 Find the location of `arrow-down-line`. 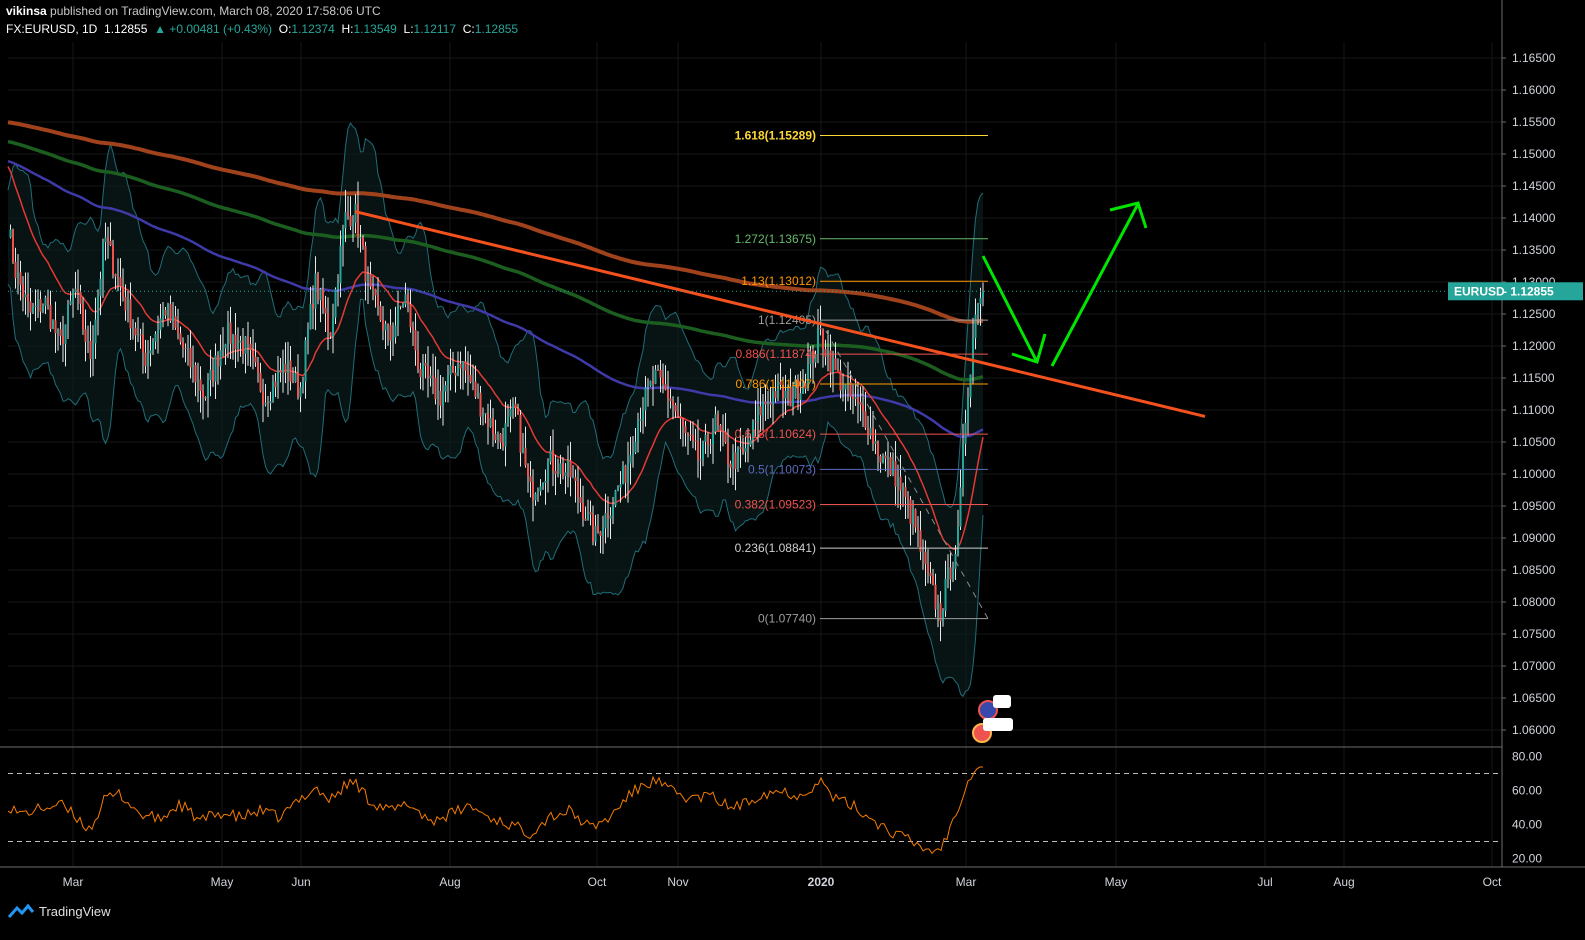

arrow-down-line is located at coordinates (1009, 308).